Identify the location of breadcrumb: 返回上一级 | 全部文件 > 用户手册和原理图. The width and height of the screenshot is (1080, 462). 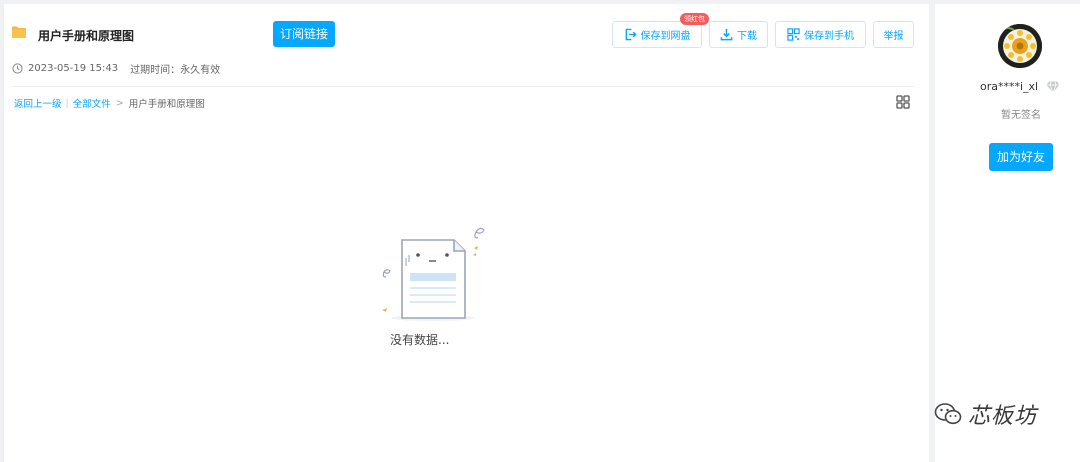
(109, 103).